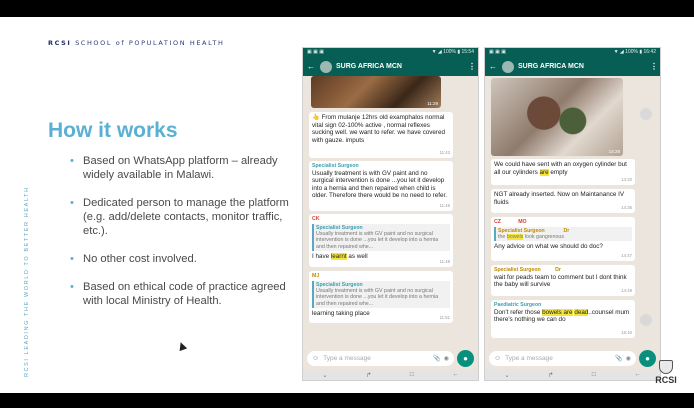 The image size is (694, 408). I want to click on quoted-sender-title: Dr, so click(566, 230).